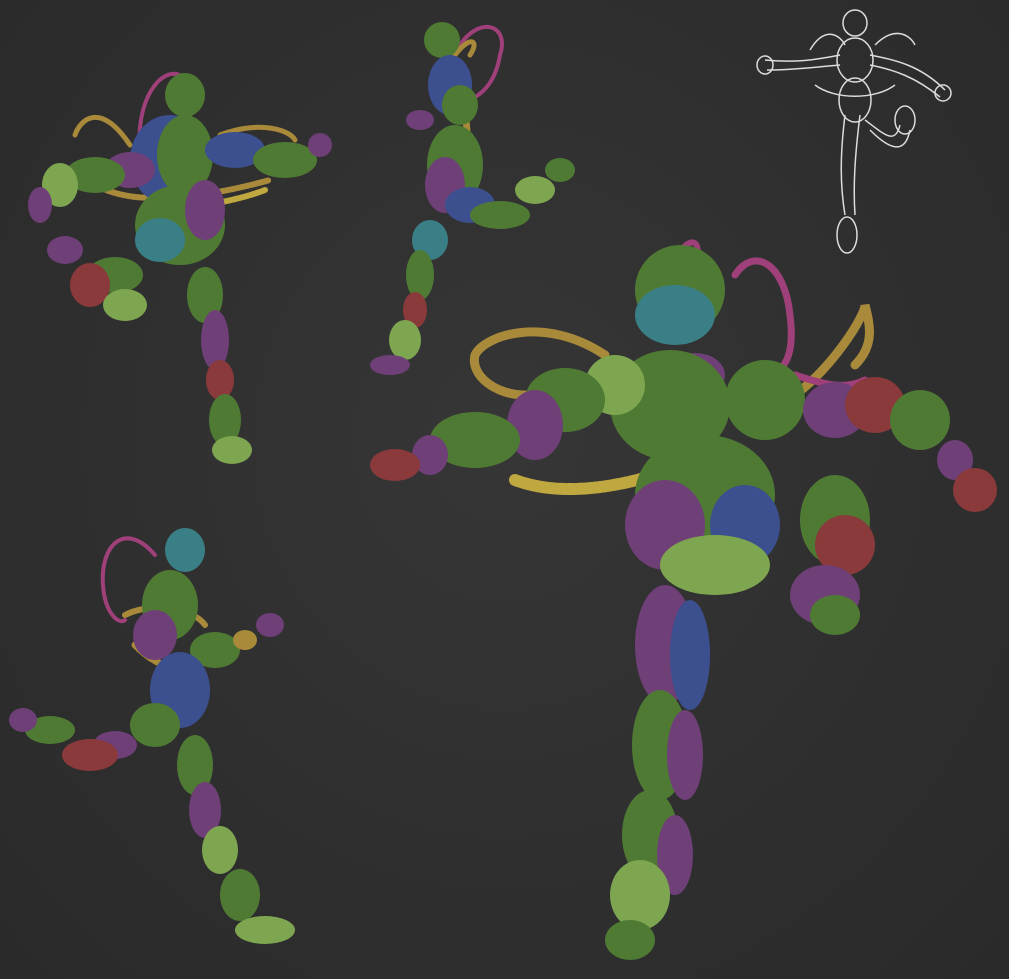 The width and height of the screenshot is (1009, 979). I want to click on figure-lower-left-view, so click(157, 740).